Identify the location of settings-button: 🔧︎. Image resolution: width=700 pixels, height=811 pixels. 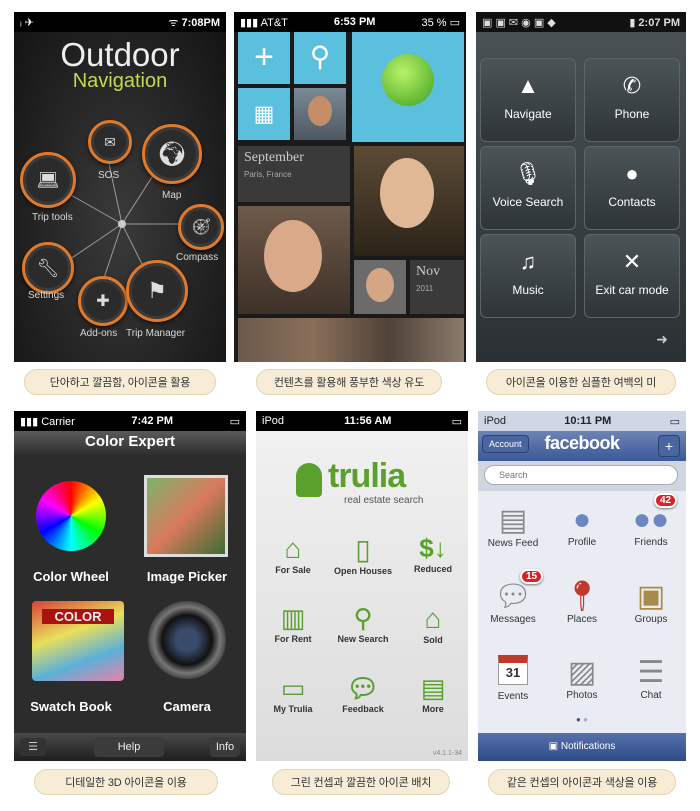
(48, 268).